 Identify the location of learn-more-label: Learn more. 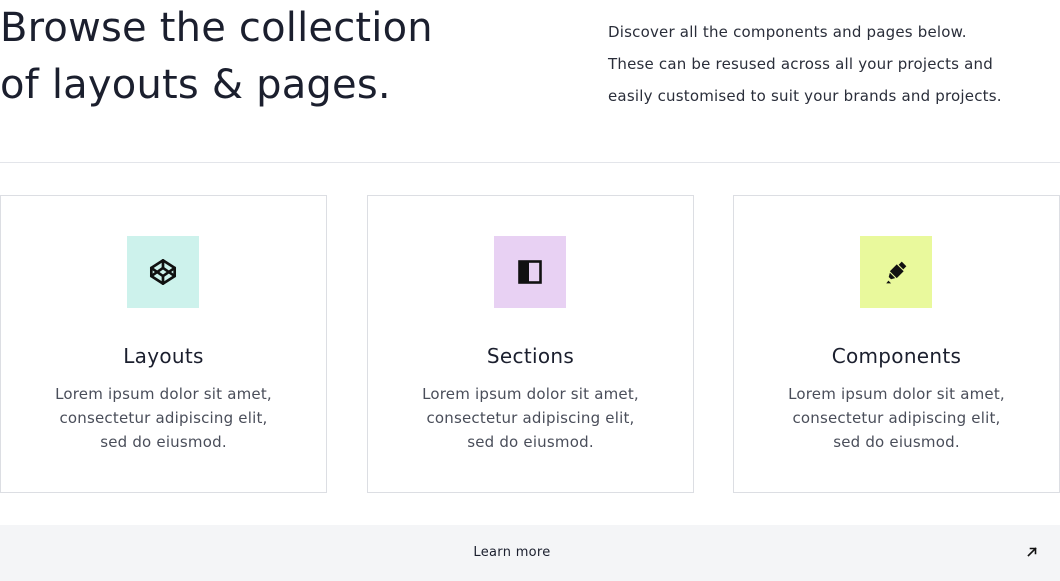
(512, 552).